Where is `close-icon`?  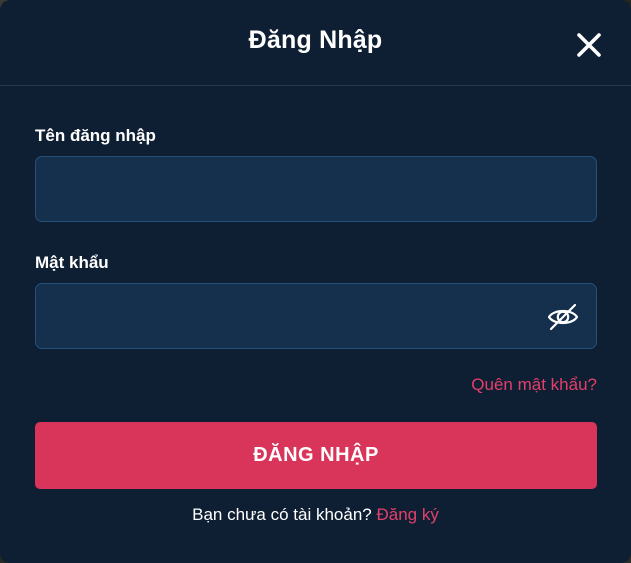
close-icon is located at coordinates (589, 45).